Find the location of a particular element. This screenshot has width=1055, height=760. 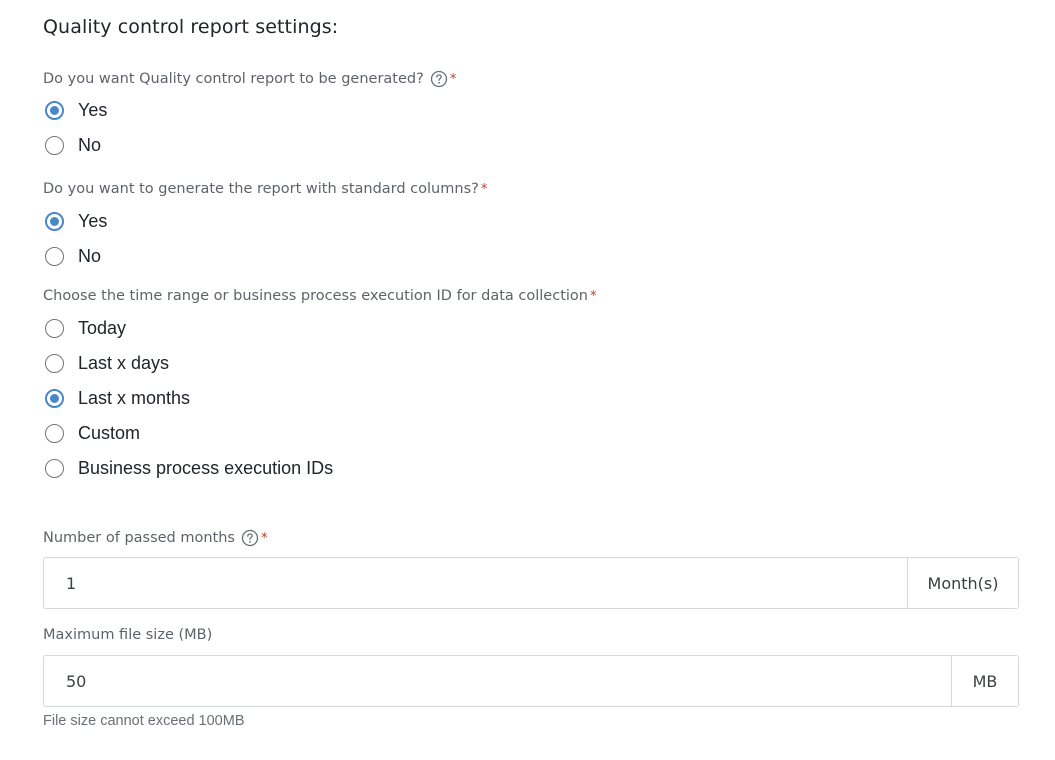

months-field-label-row: Number of passed months * is located at coordinates (155, 538).